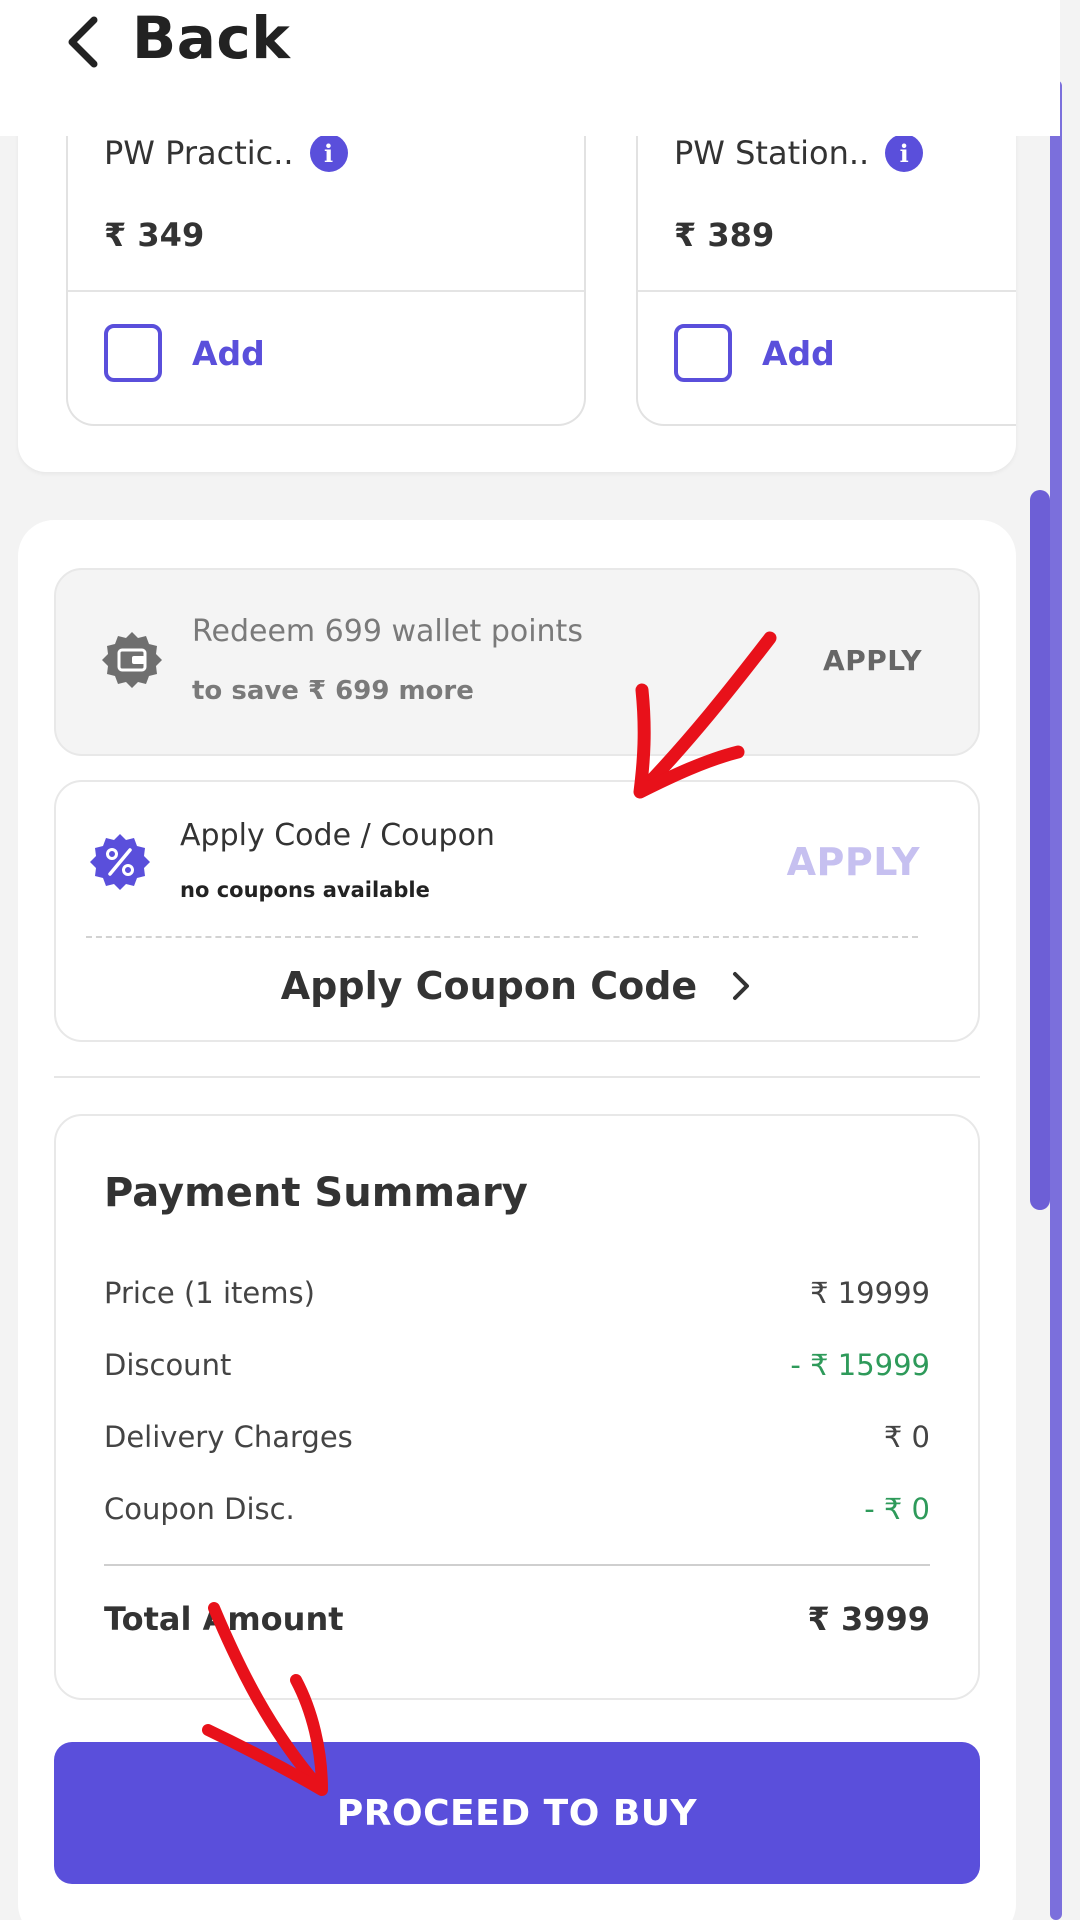 Image resolution: width=1080 pixels, height=1920 pixels. I want to click on row-value: - ₹ 15999, so click(860, 1365).